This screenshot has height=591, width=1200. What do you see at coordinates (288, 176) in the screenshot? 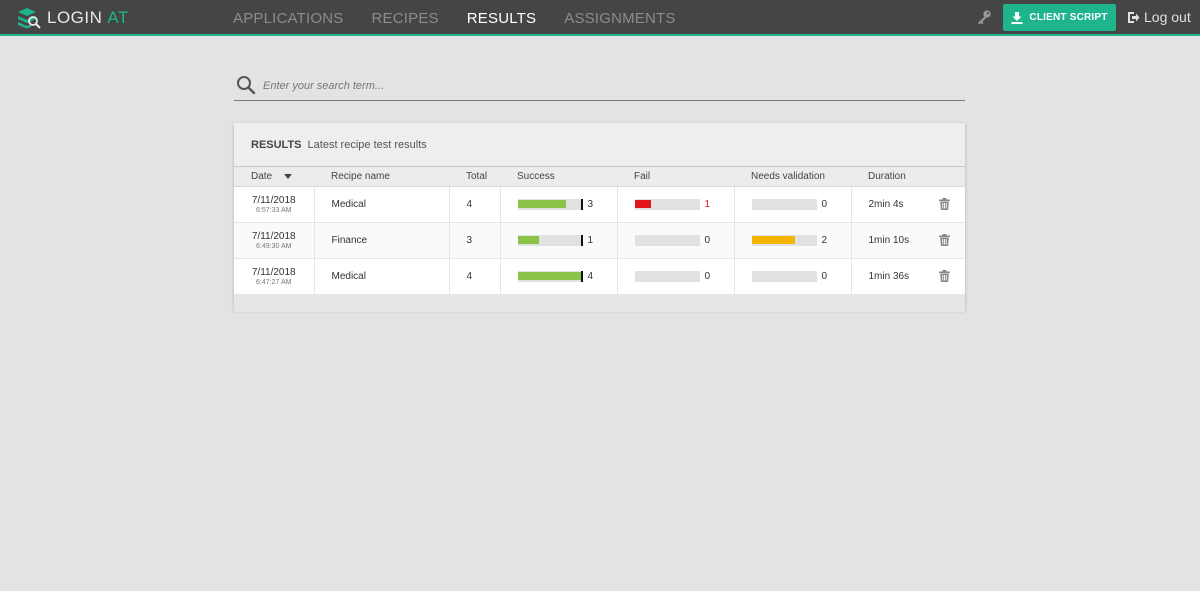
I see `sort-desc-icon` at bounding box center [288, 176].